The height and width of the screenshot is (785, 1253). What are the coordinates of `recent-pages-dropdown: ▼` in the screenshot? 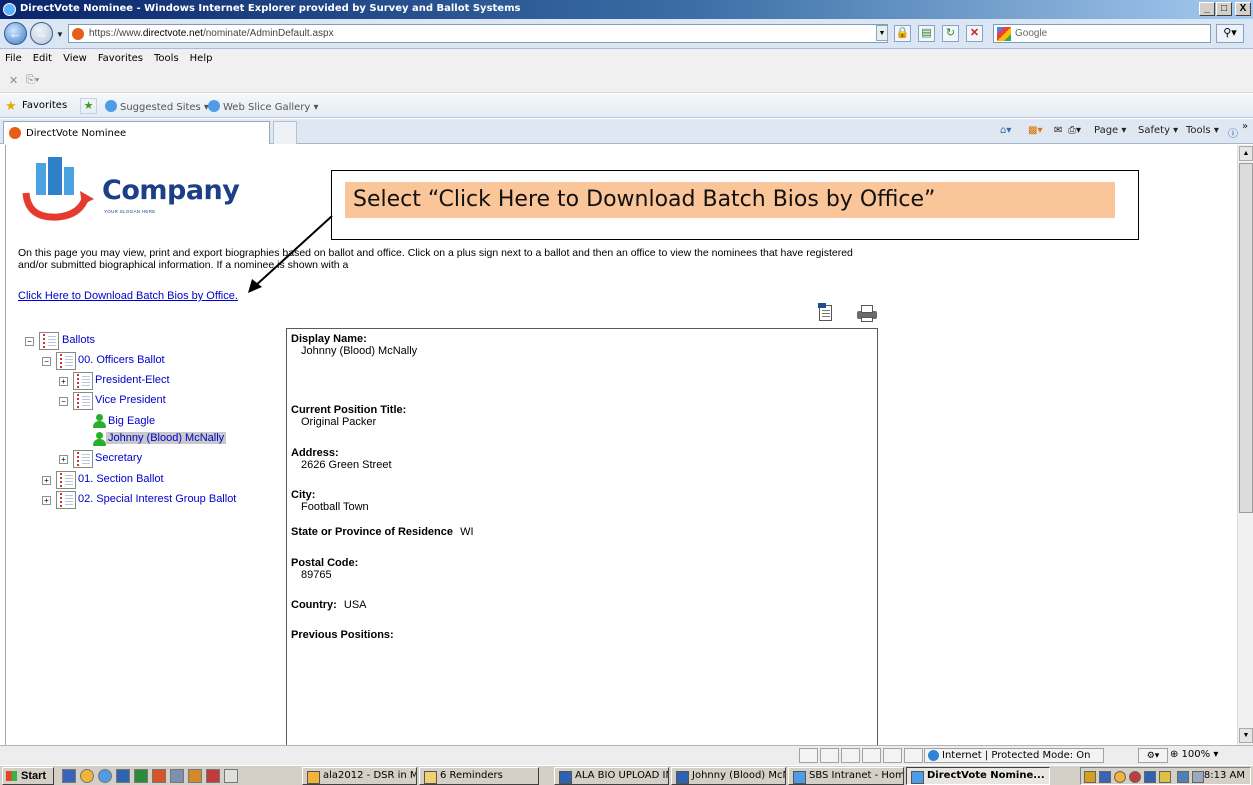 It's located at (60, 34).